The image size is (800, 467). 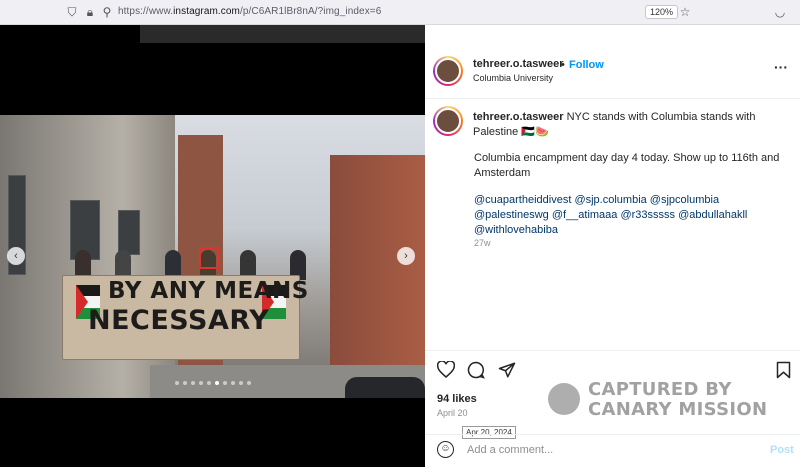 What do you see at coordinates (782, 450) in the screenshot?
I see `post-comment-button: Post` at bounding box center [782, 450].